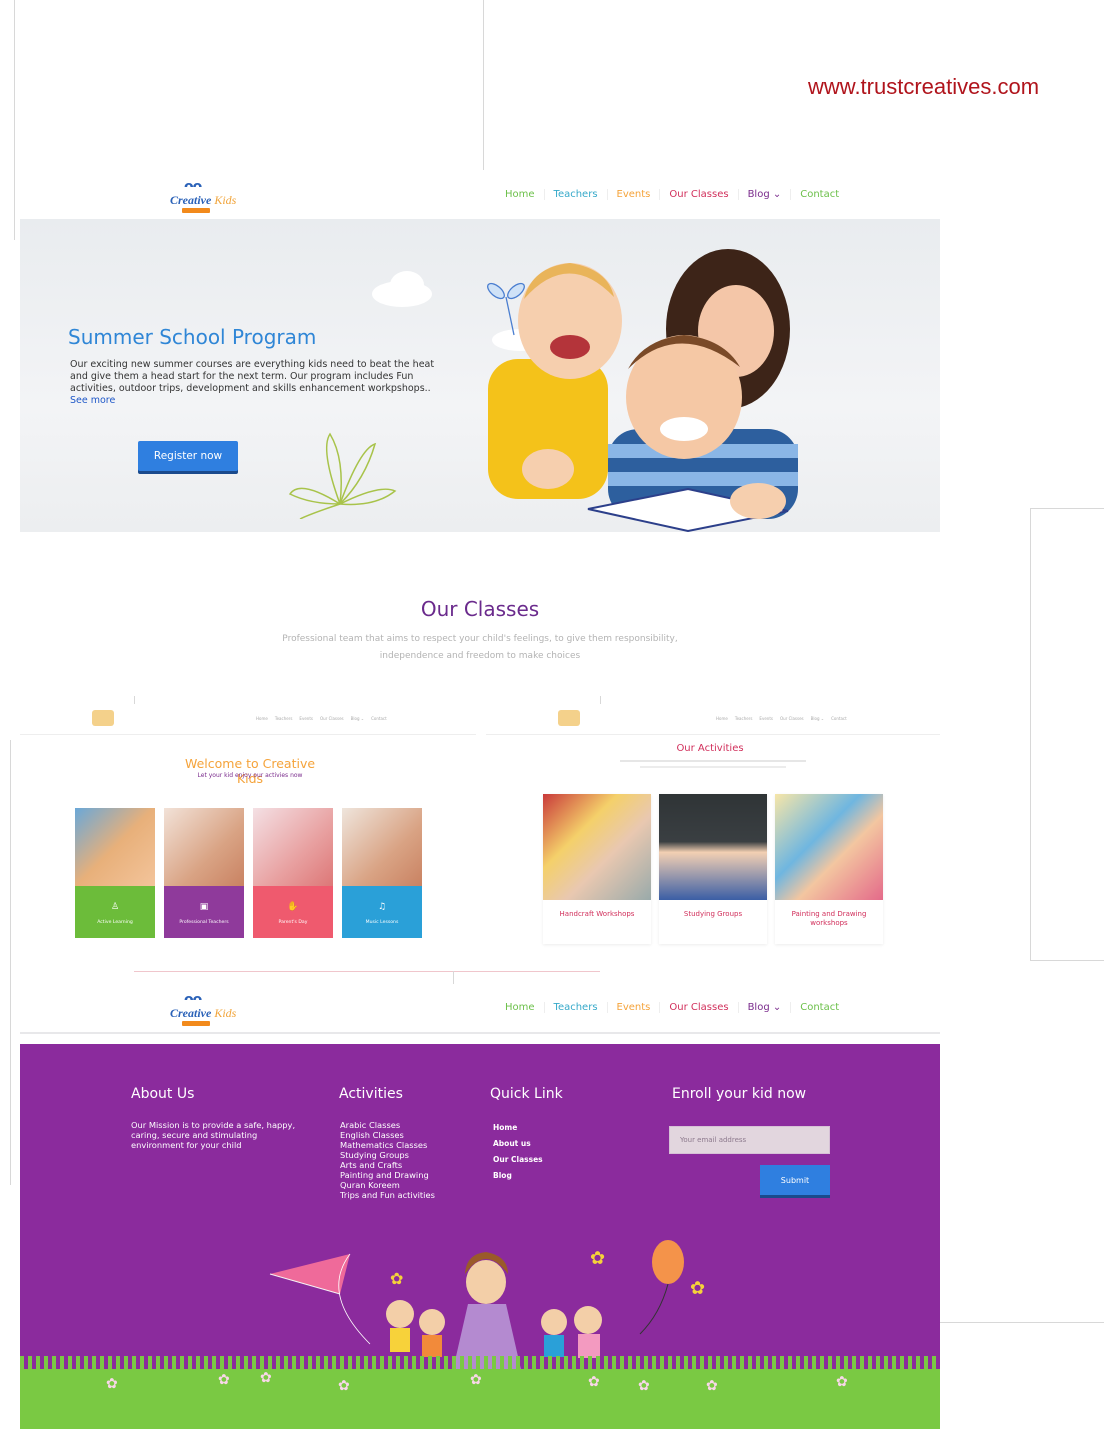 The image size is (1104, 1429). I want to click on activity-card: Studying Groups, so click(713, 869).